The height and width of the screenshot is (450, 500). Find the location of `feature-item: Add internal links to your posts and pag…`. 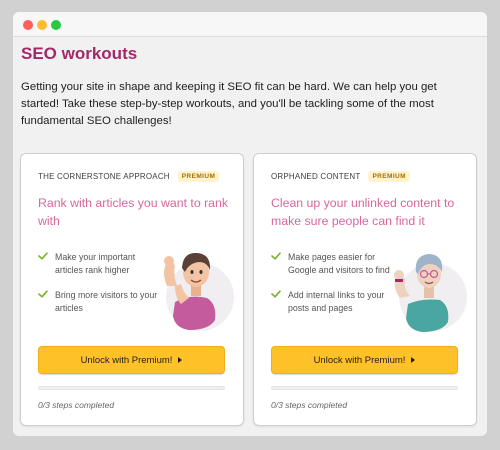

feature-item: Add internal links to your posts and pag… is located at coordinates (331, 302).